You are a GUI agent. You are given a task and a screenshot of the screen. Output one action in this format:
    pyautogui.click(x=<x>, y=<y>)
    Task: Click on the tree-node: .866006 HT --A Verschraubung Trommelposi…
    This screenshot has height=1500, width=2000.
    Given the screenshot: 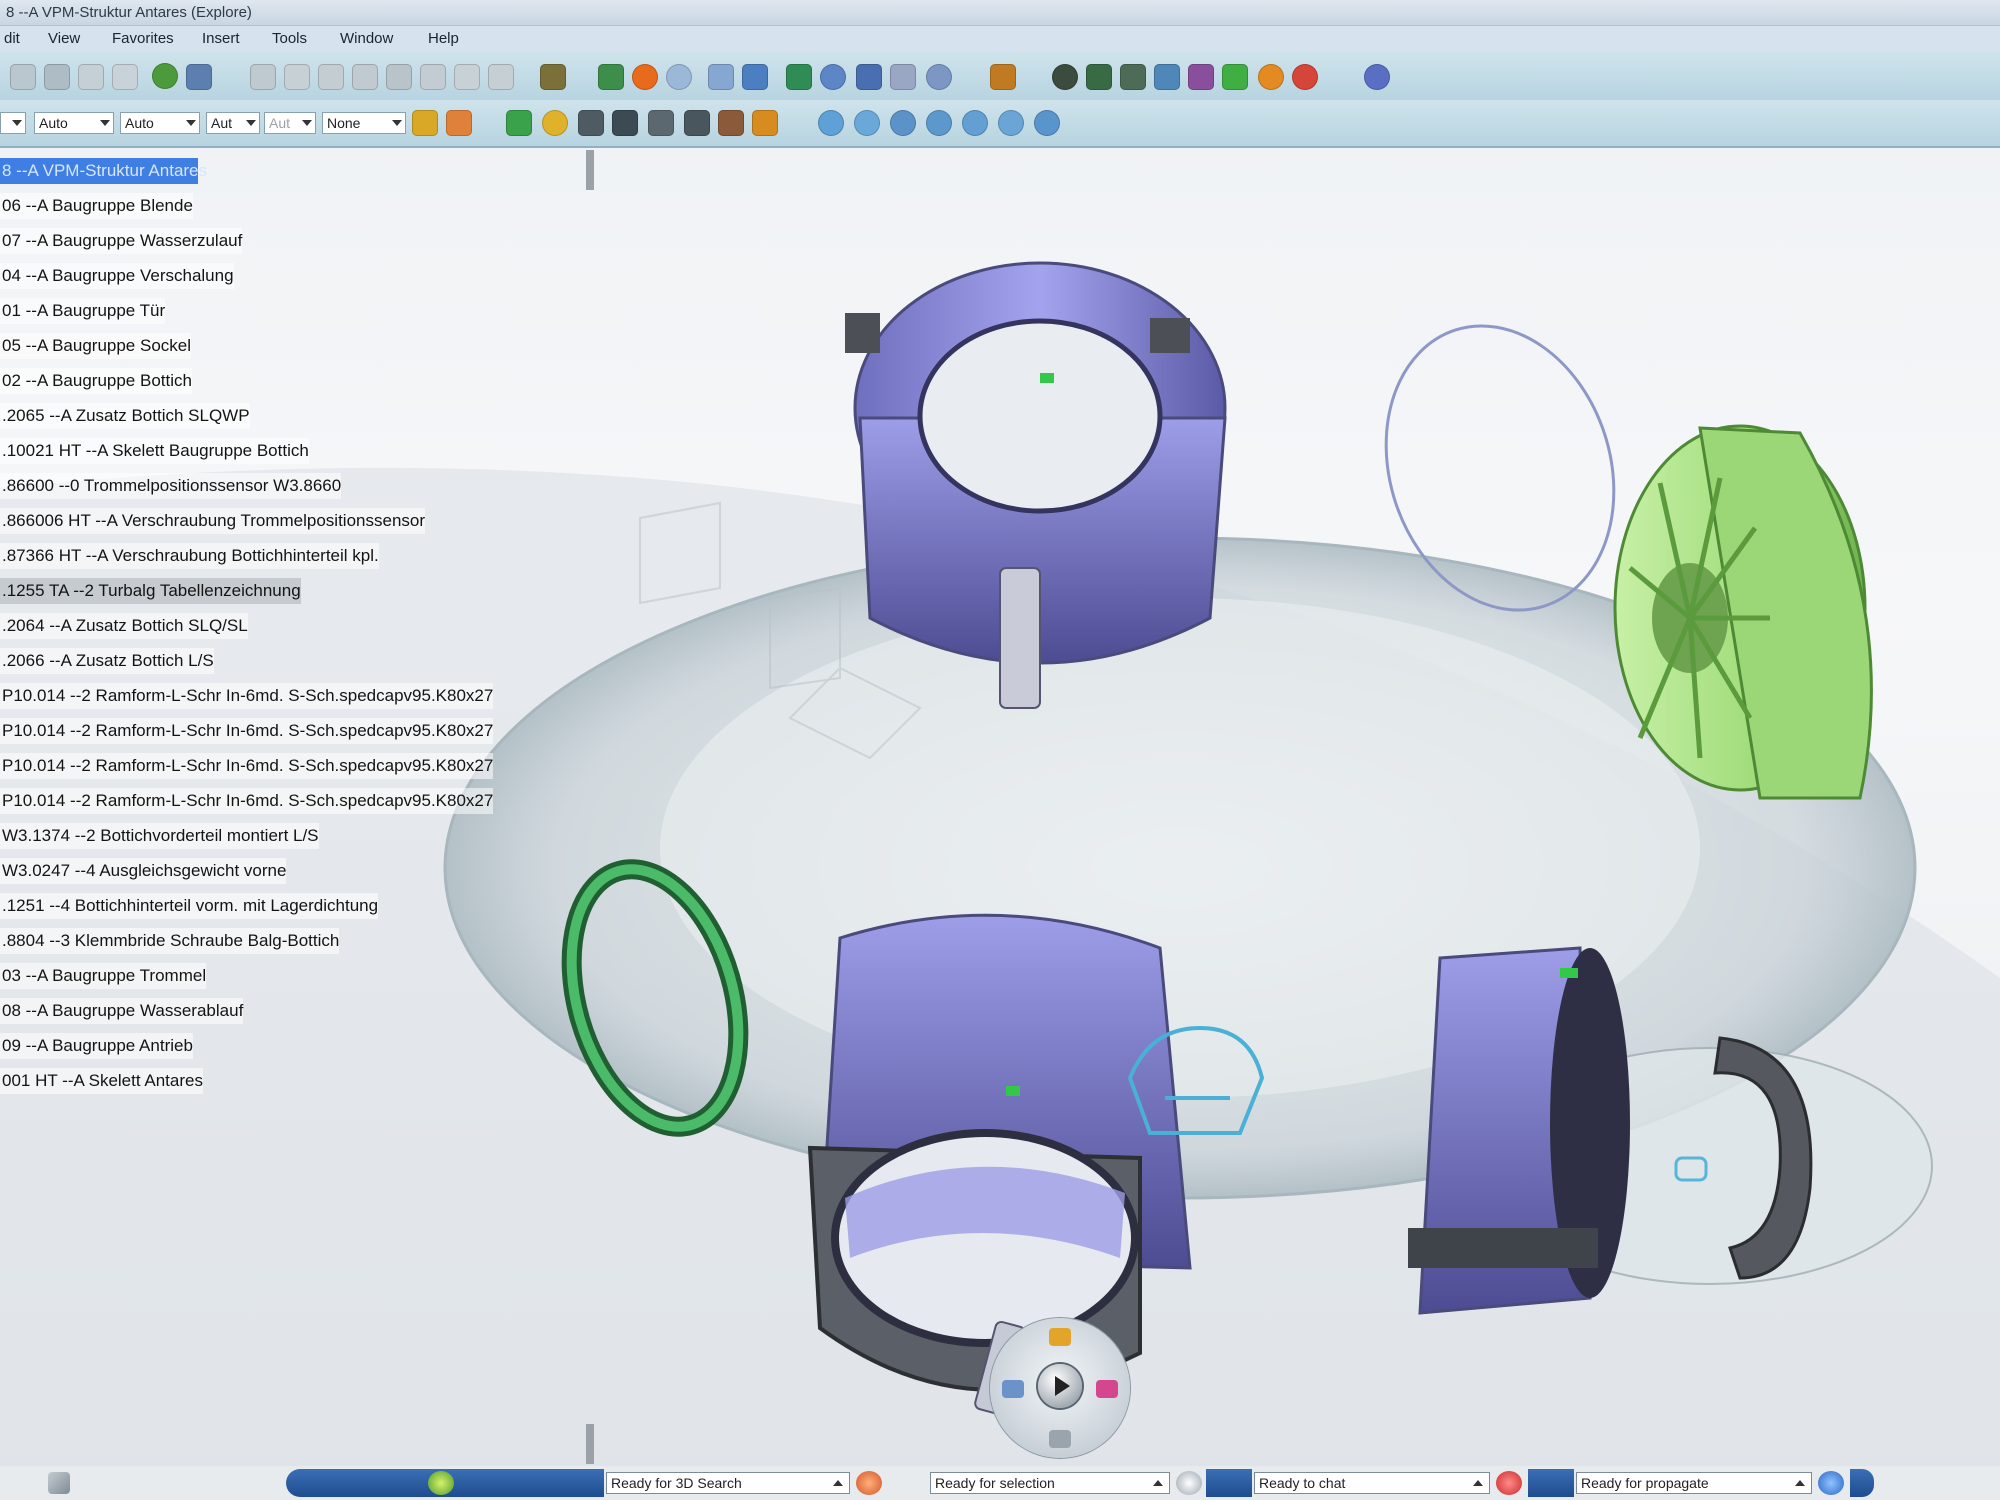 What is the action you would take?
    pyautogui.click(x=213, y=521)
    